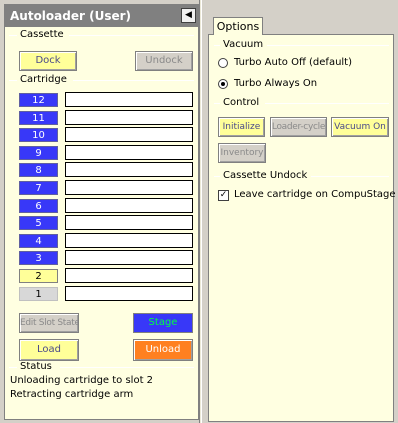 The width and height of the screenshot is (398, 423). What do you see at coordinates (43, 79) in the screenshot?
I see `cartridge-group-label: Cartridge` at bounding box center [43, 79].